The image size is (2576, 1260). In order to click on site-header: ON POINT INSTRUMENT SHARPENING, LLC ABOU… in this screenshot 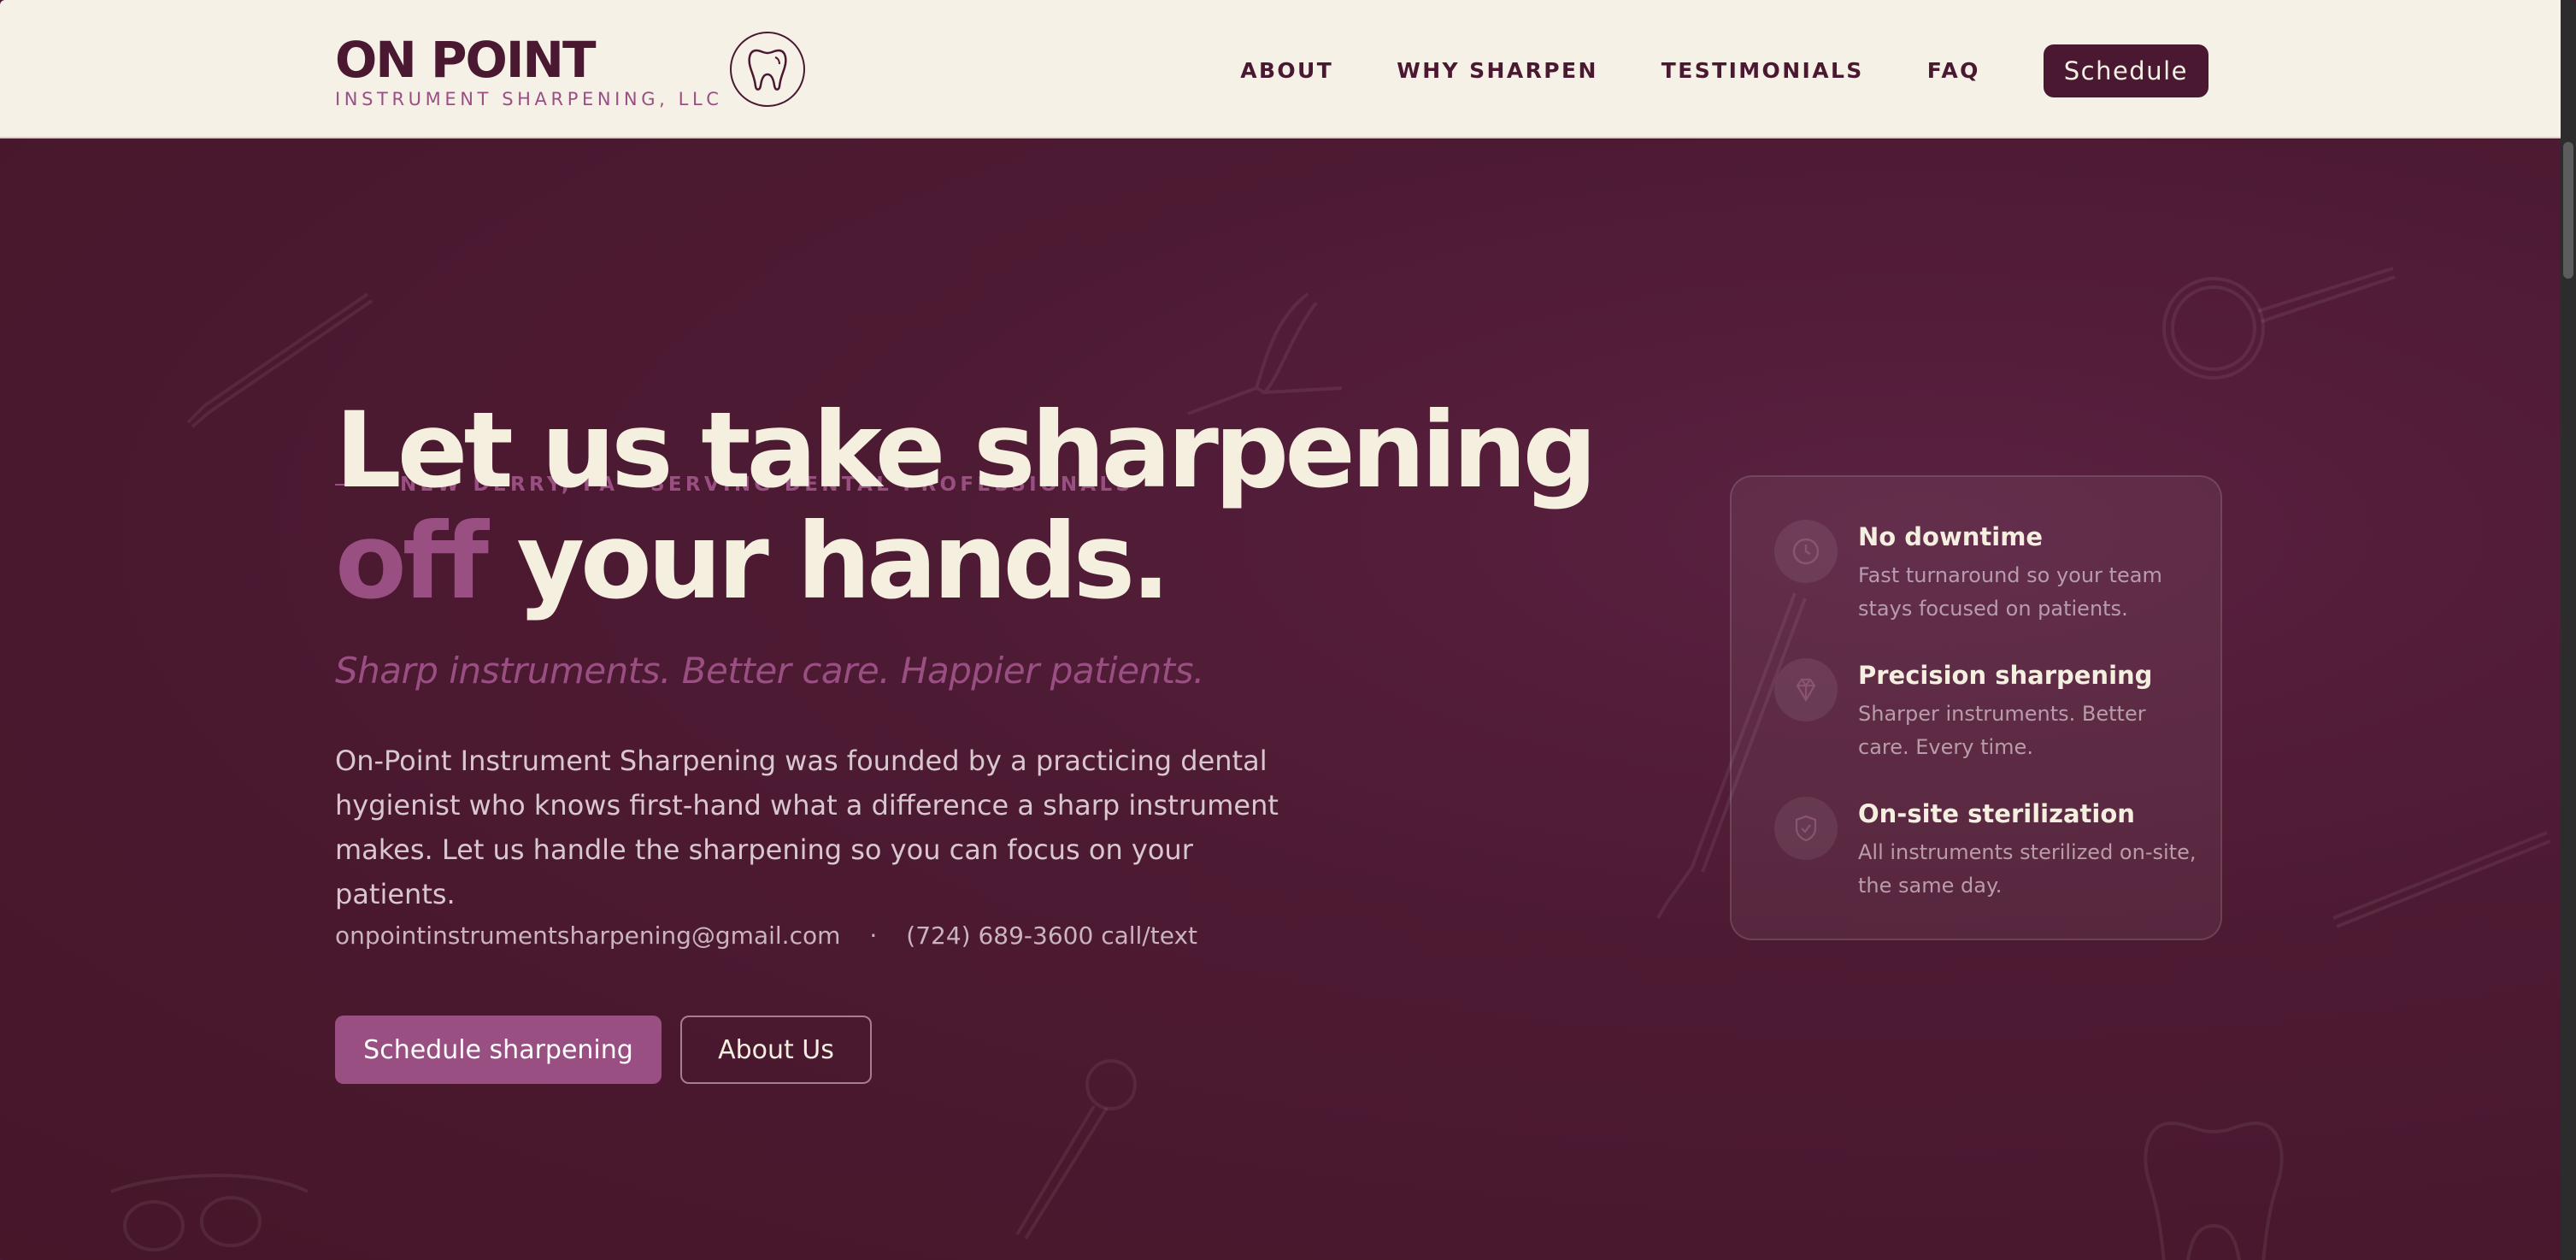, I will do `click(1280, 69)`.